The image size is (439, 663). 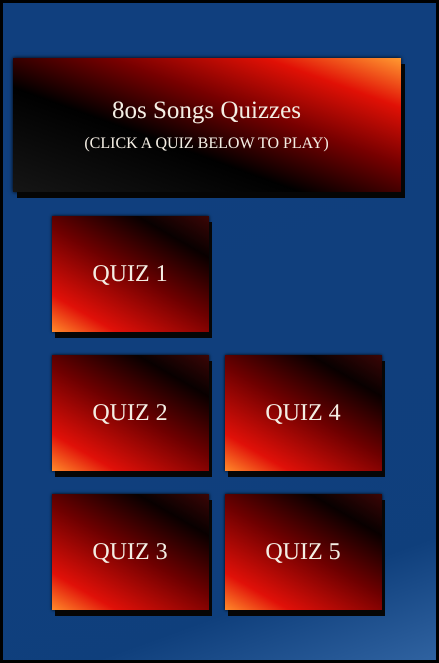 I want to click on quiz-tile: QUIZ 3, so click(x=130, y=552).